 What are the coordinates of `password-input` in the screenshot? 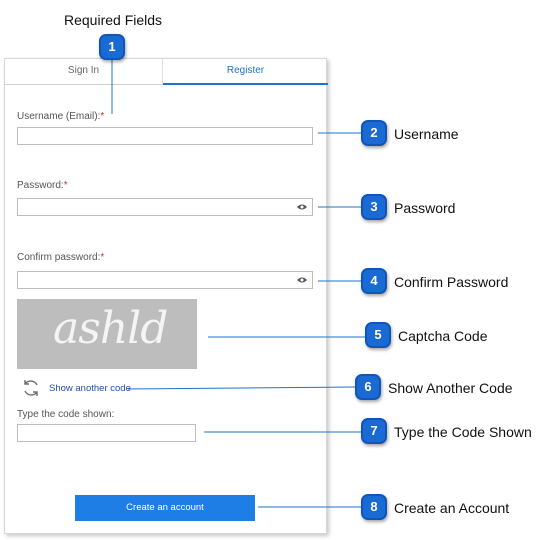 It's located at (165, 207).